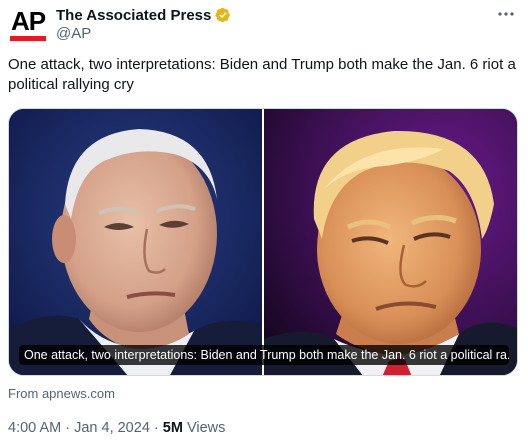 This screenshot has height=444, width=528. I want to click on tweet-header: AP The Associated Press @AP, so click(264, 25).